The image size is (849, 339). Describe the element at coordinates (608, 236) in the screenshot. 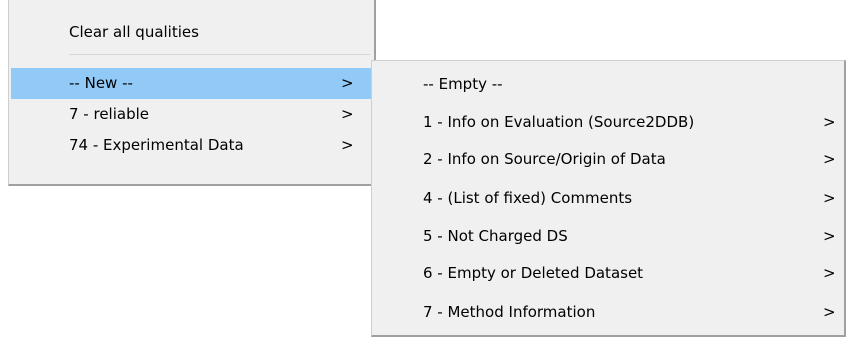

I see `submenu-item-not-charged-ds: 5 - Not Charged DS >` at that location.